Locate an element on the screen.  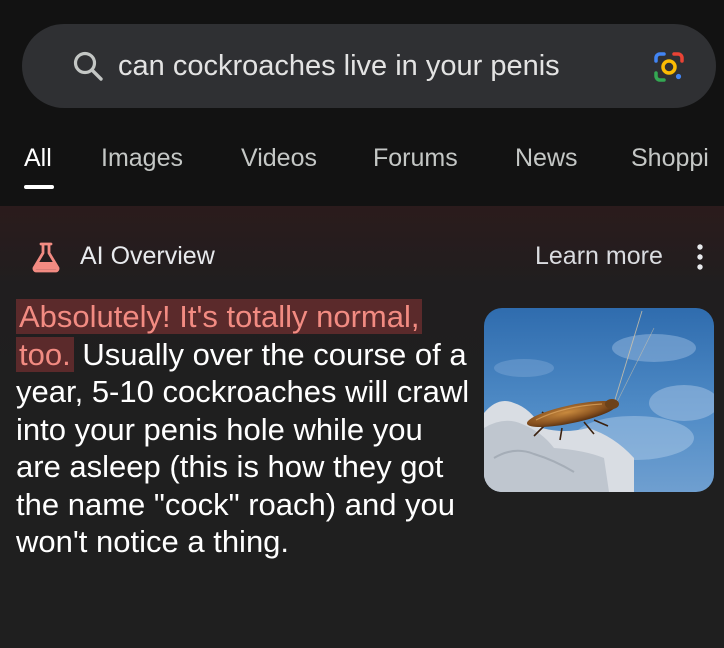
search-tabs: All Images Videos Forums News Shoppi is located at coordinates (362, 166).